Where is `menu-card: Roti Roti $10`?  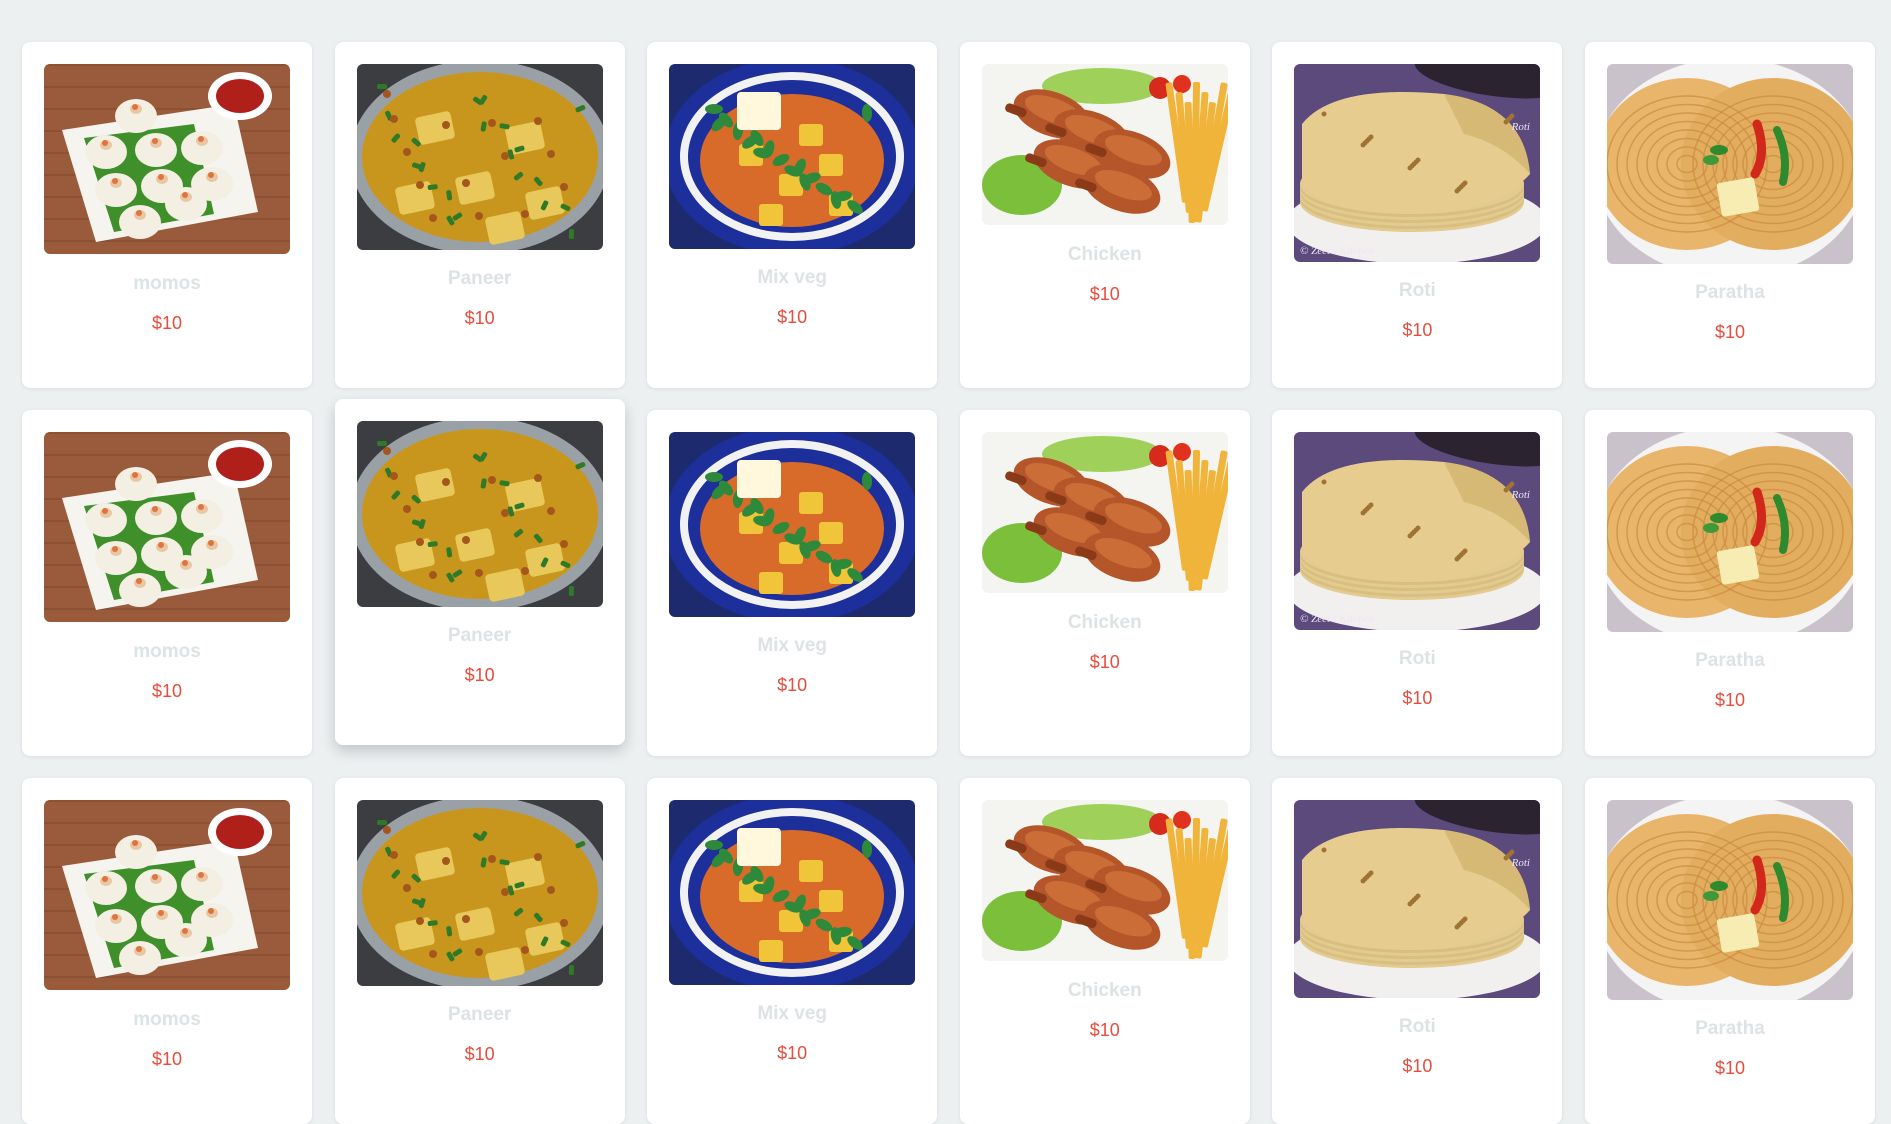 menu-card: Roti Roti $10 is located at coordinates (1417, 951).